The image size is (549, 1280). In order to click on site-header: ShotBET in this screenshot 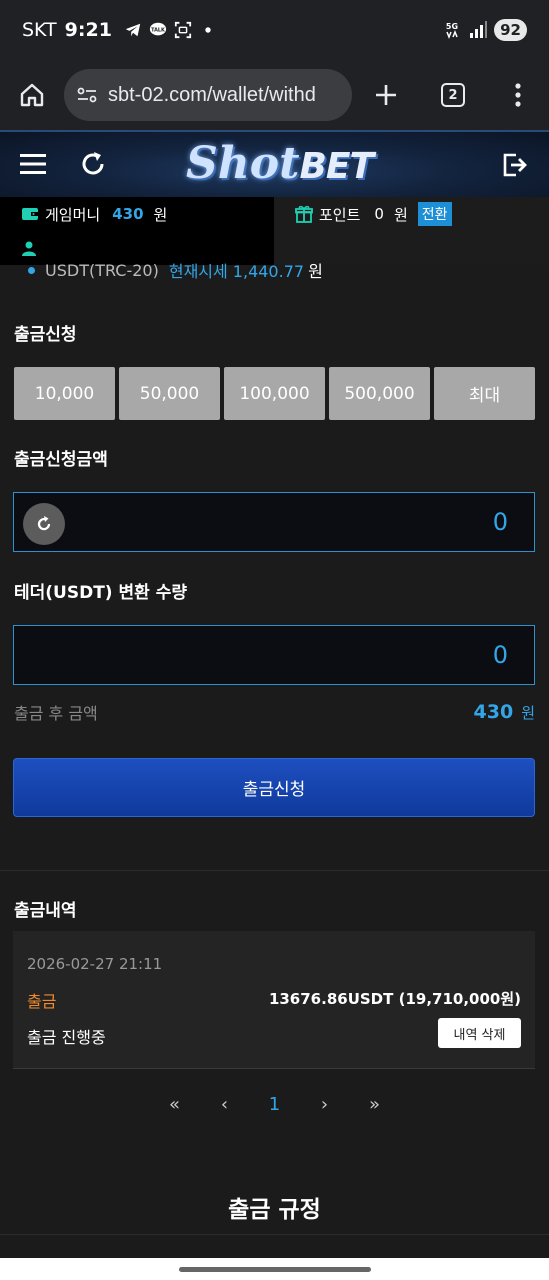, I will do `click(274, 163)`.